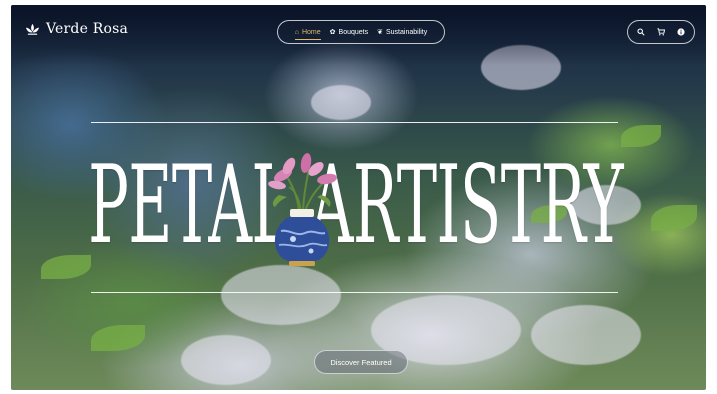  I want to click on brand-logo: Verde Rosa, so click(76, 29).